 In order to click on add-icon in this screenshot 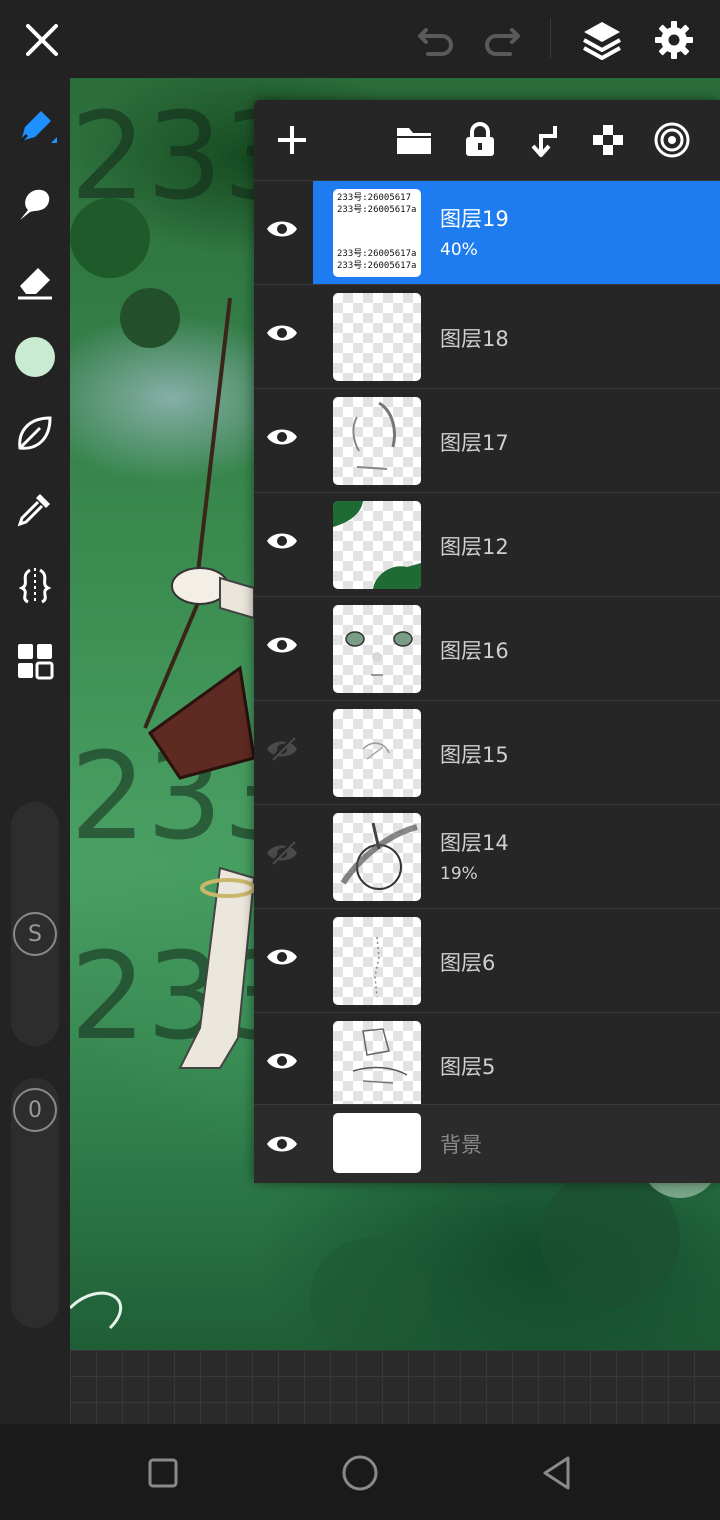, I will do `click(292, 140)`.